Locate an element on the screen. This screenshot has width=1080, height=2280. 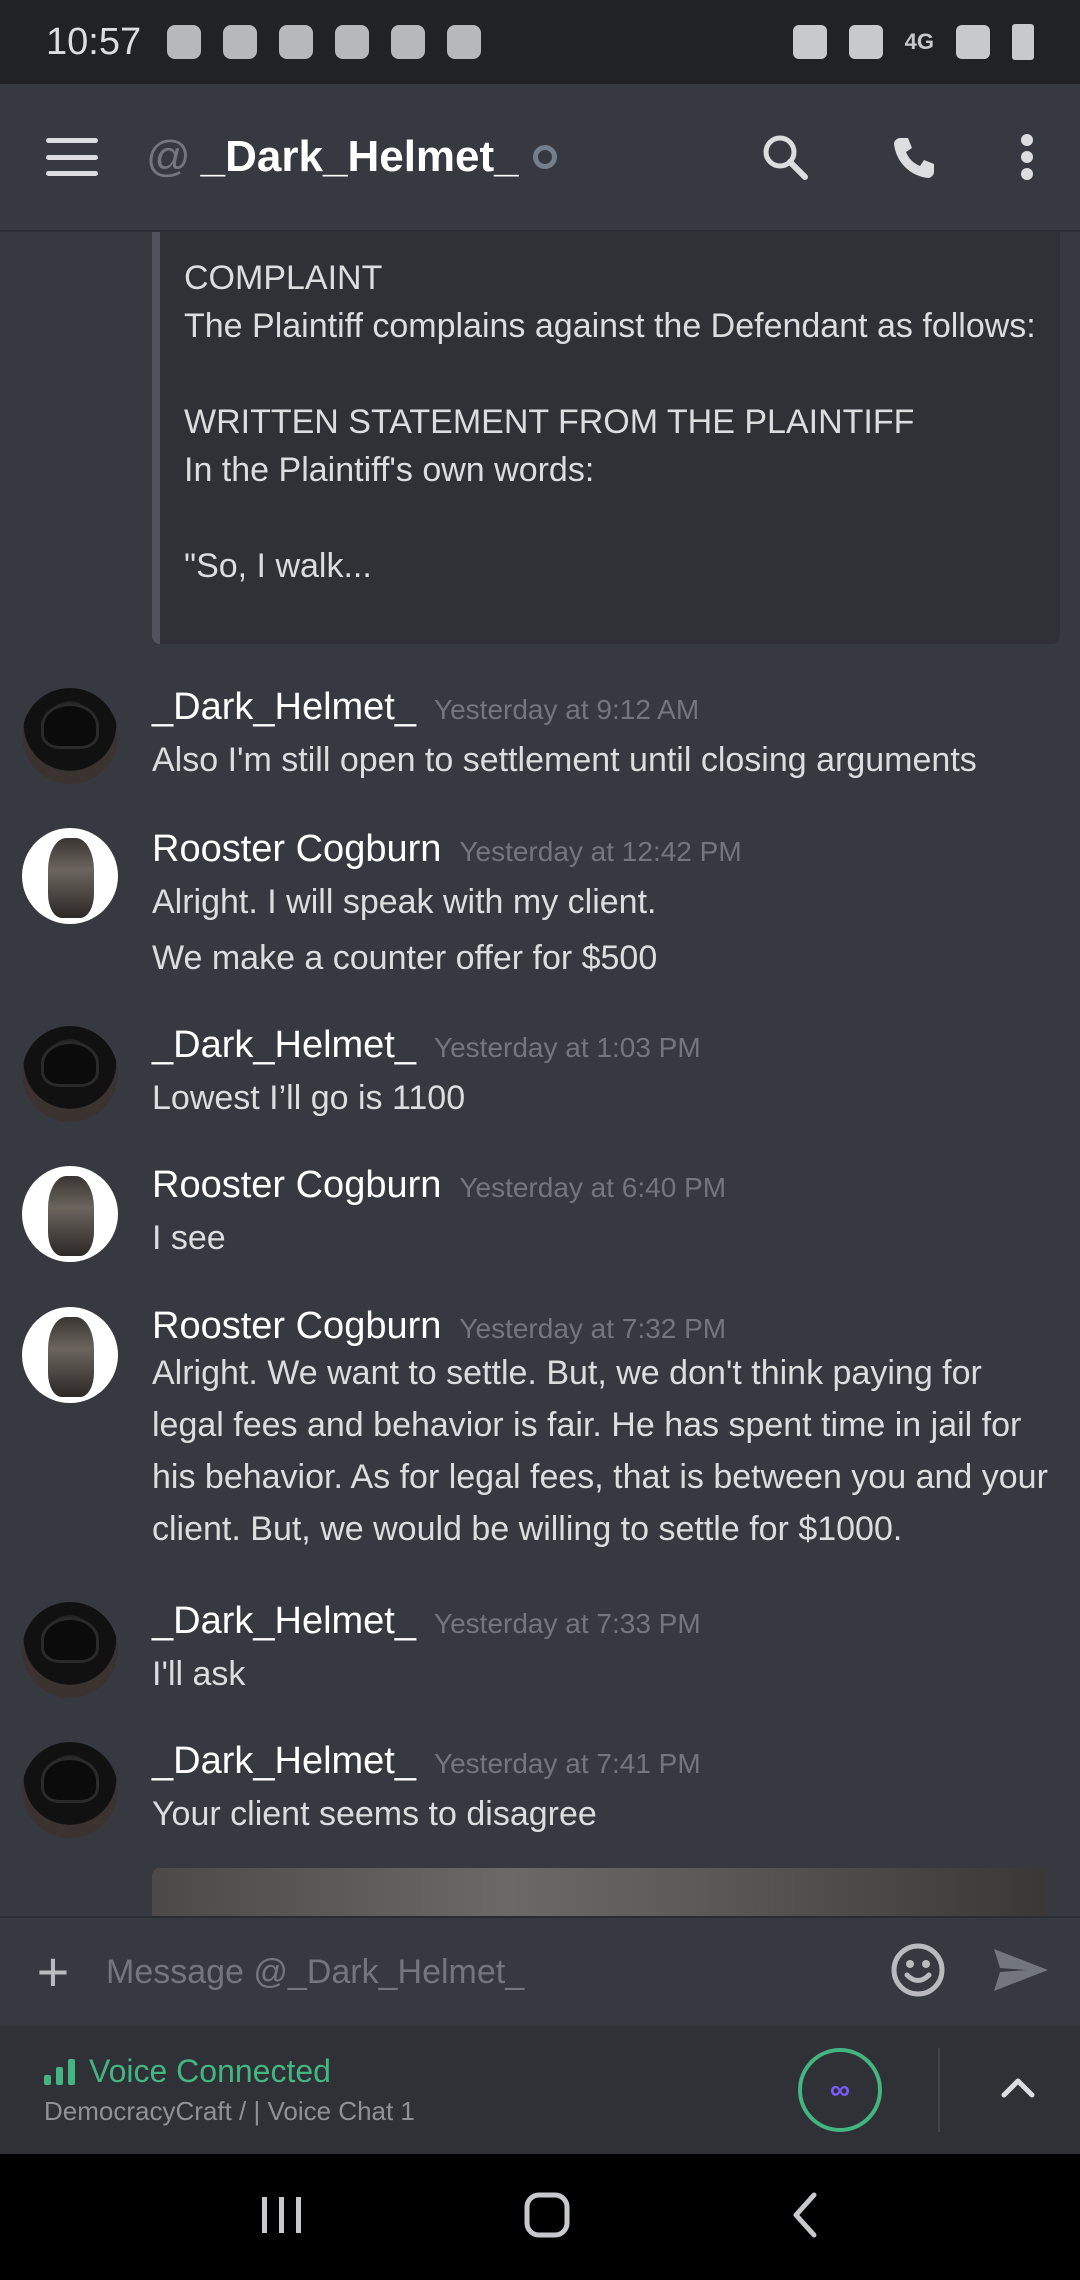
gmail-icon is located at coordinates (240, 42).